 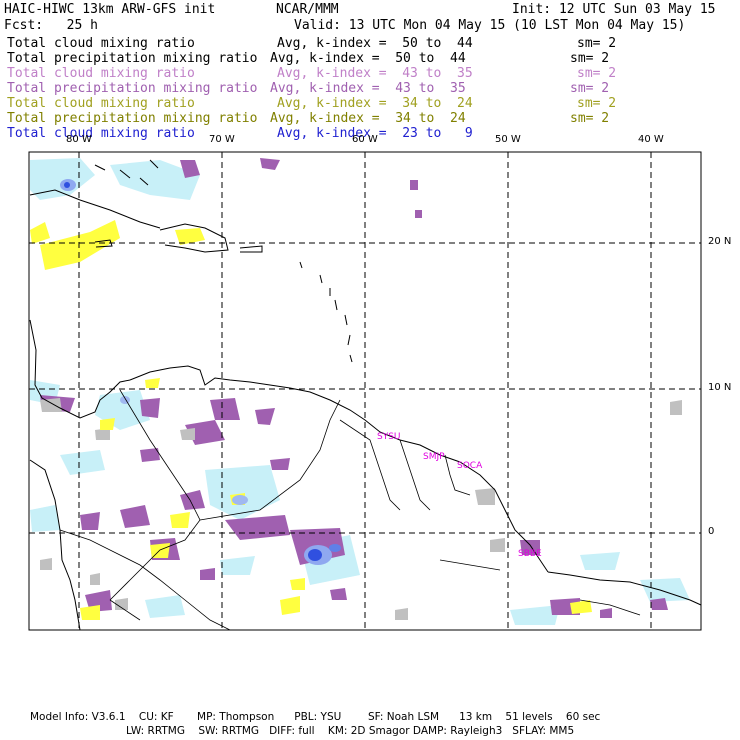 I want to click on lon-label: 70 W, so click(x=222, y=139).